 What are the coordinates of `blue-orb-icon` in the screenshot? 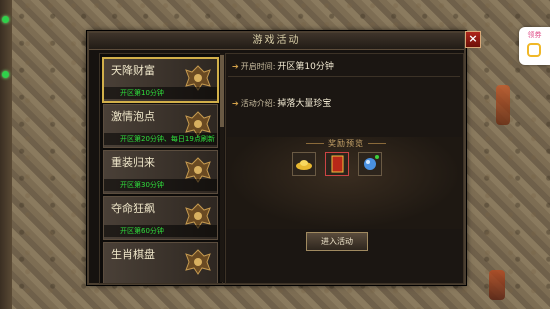 It's located at (371, 162).